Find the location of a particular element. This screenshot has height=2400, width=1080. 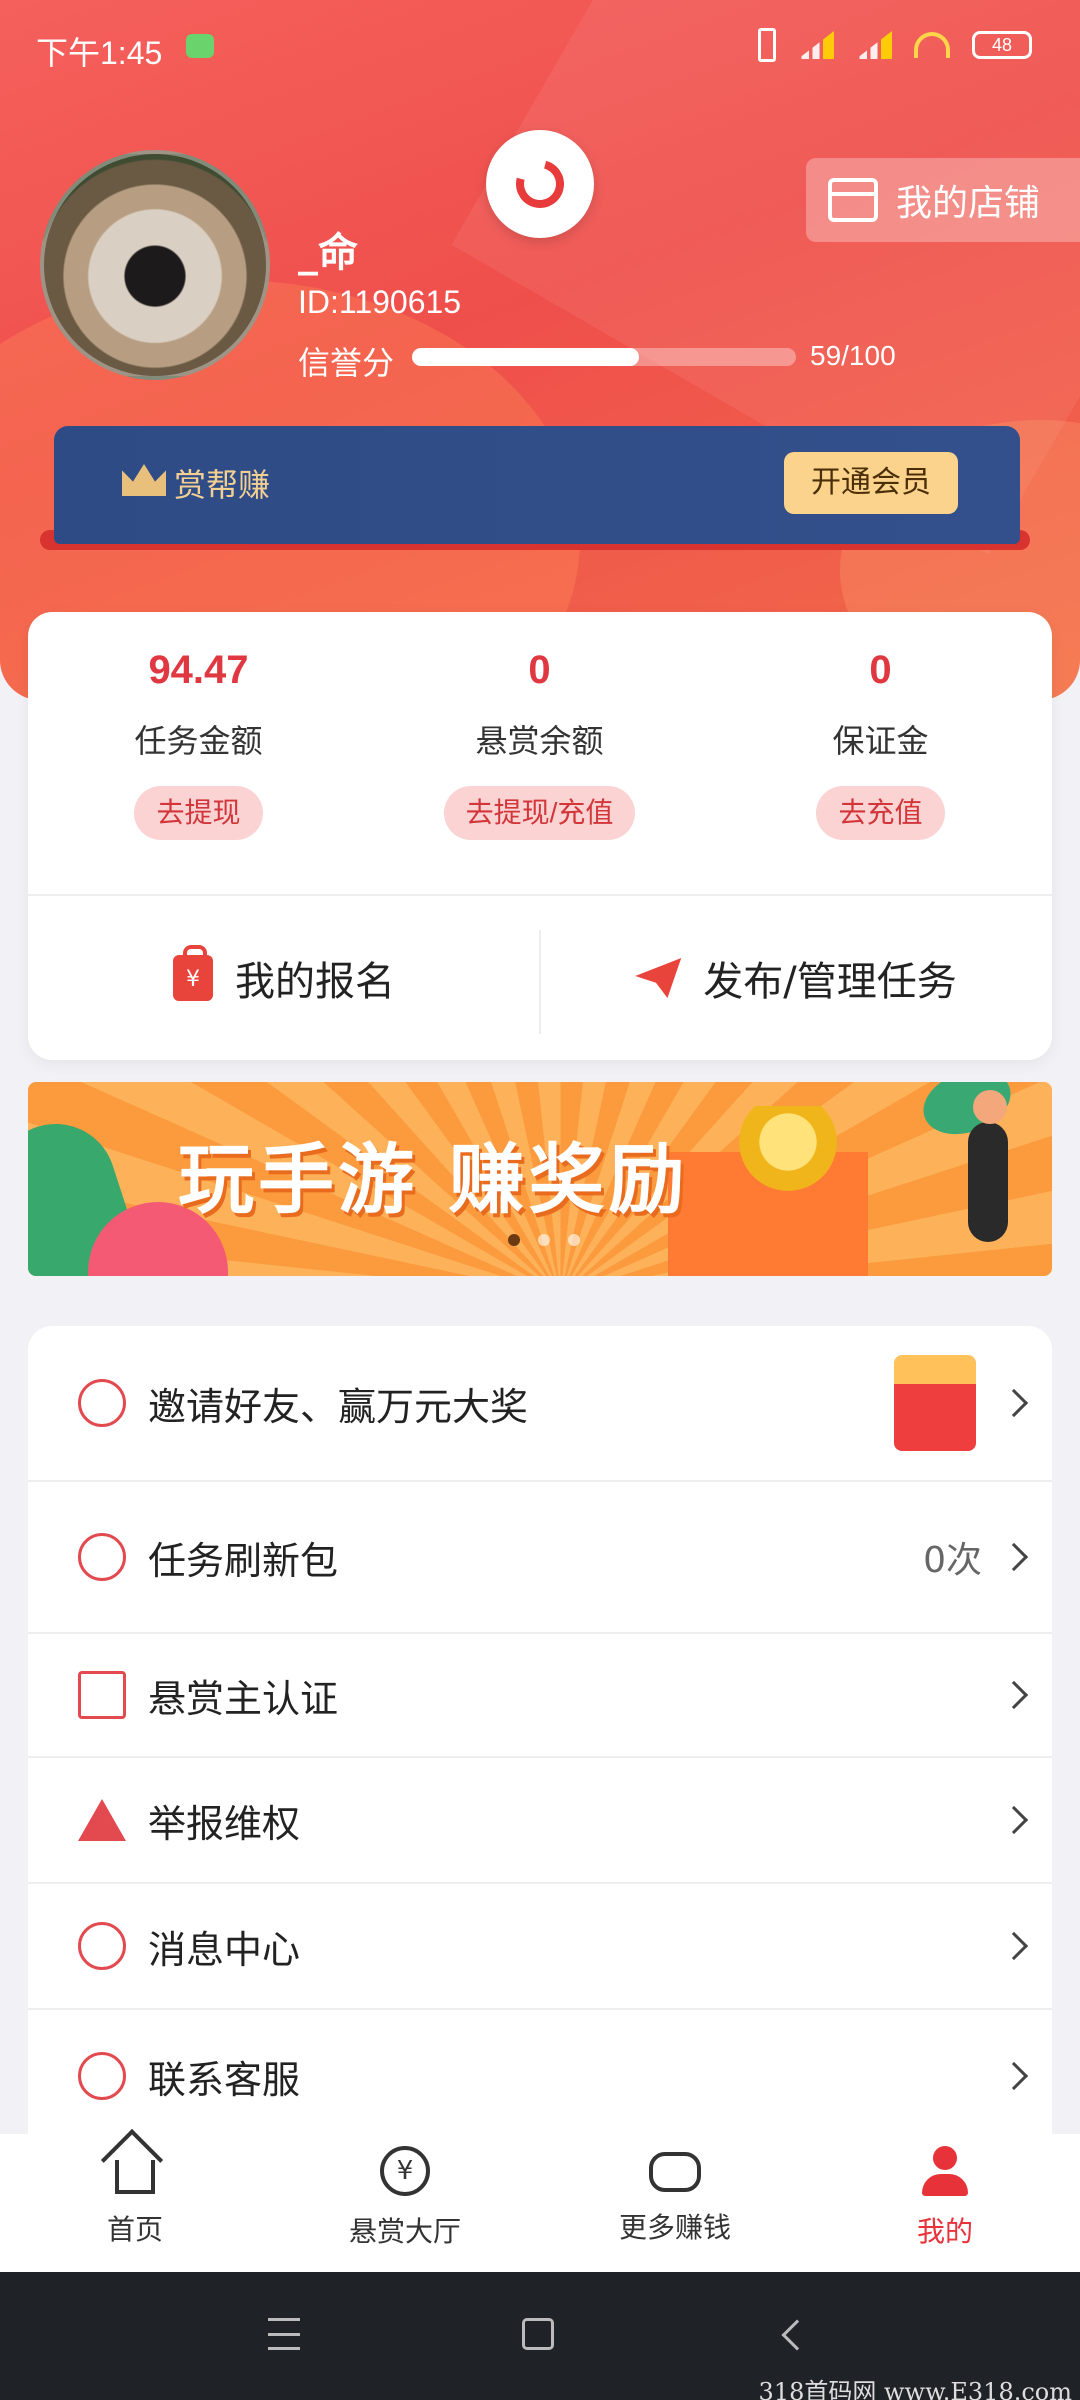

wechat-notification-icon is located at coordinates (200, 46).